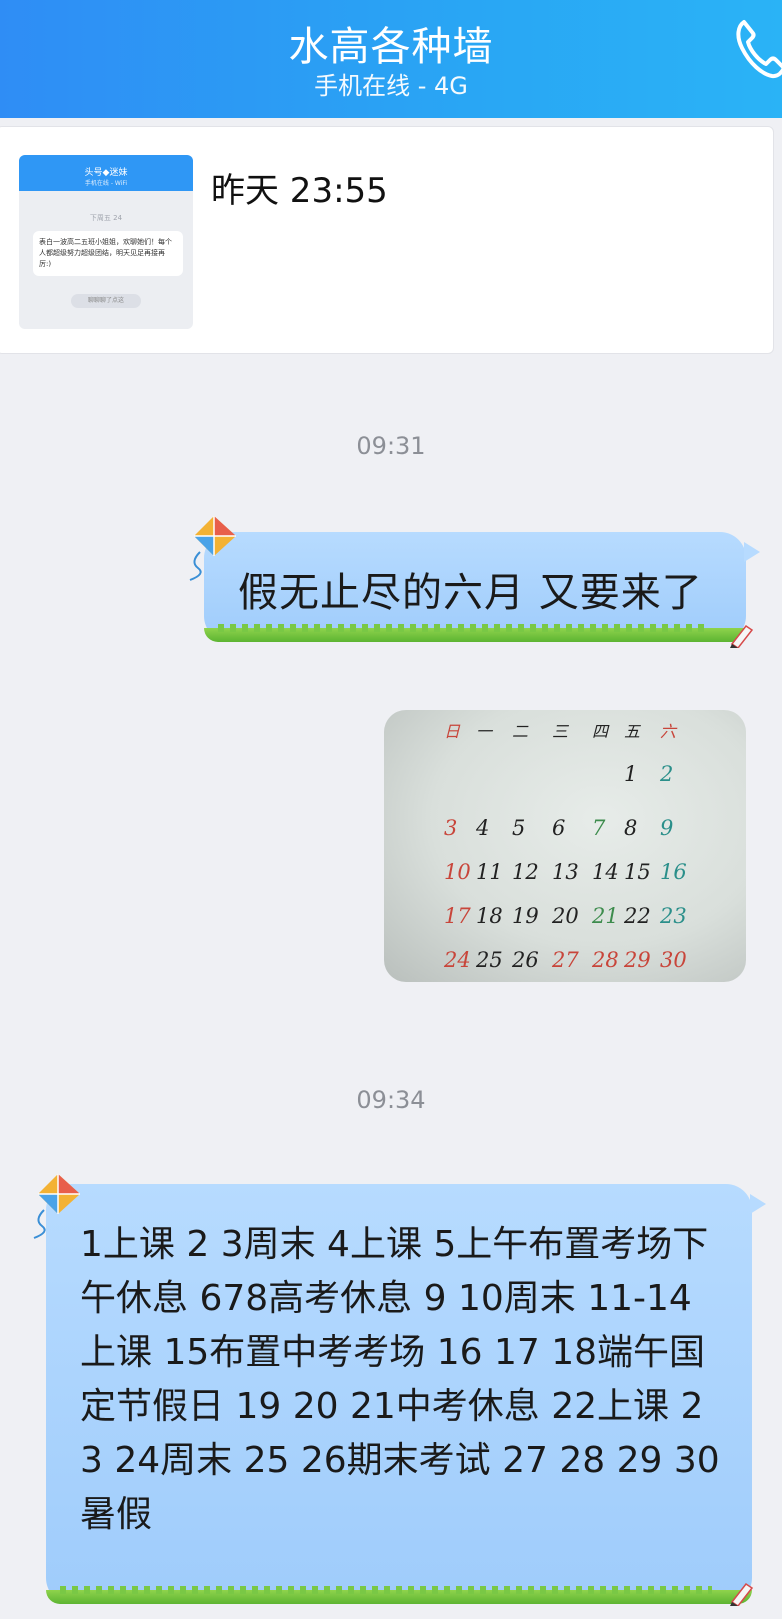 The width and height of the screenshot is (782, 1619). What do you see at coordinates (599, 828) in the screenshot?
I see `calendar-day: 7` at bounding box center [599, 828].